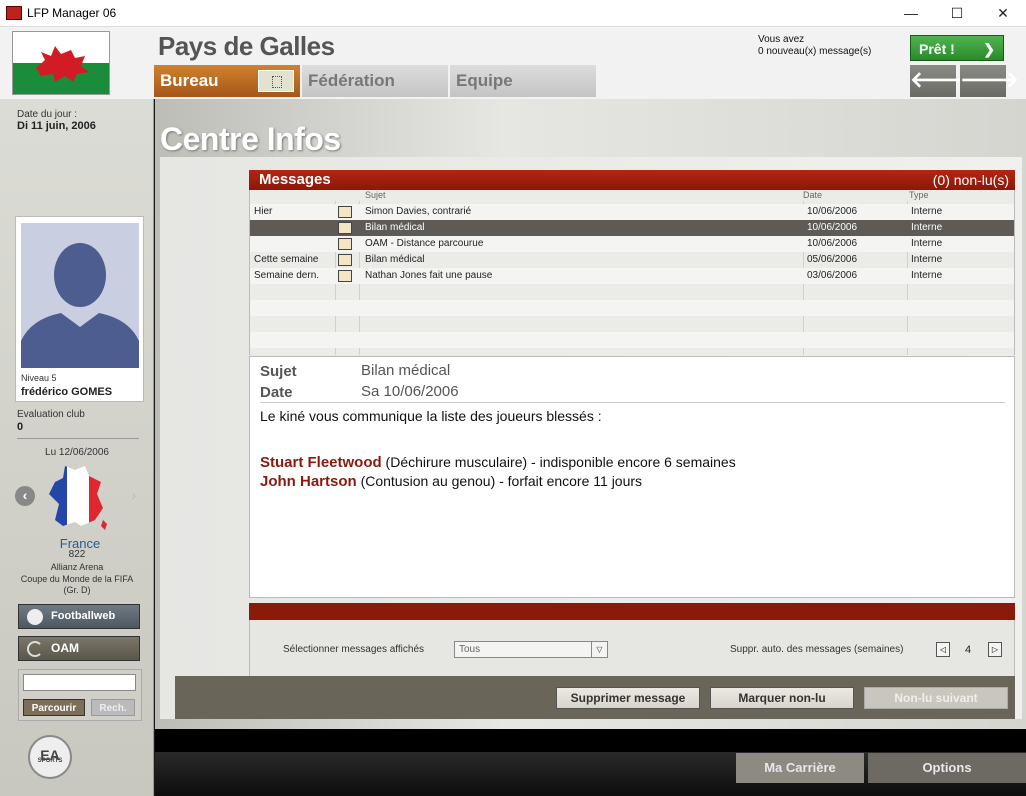  I want to click on eval-value: 0, so click(20, 427).